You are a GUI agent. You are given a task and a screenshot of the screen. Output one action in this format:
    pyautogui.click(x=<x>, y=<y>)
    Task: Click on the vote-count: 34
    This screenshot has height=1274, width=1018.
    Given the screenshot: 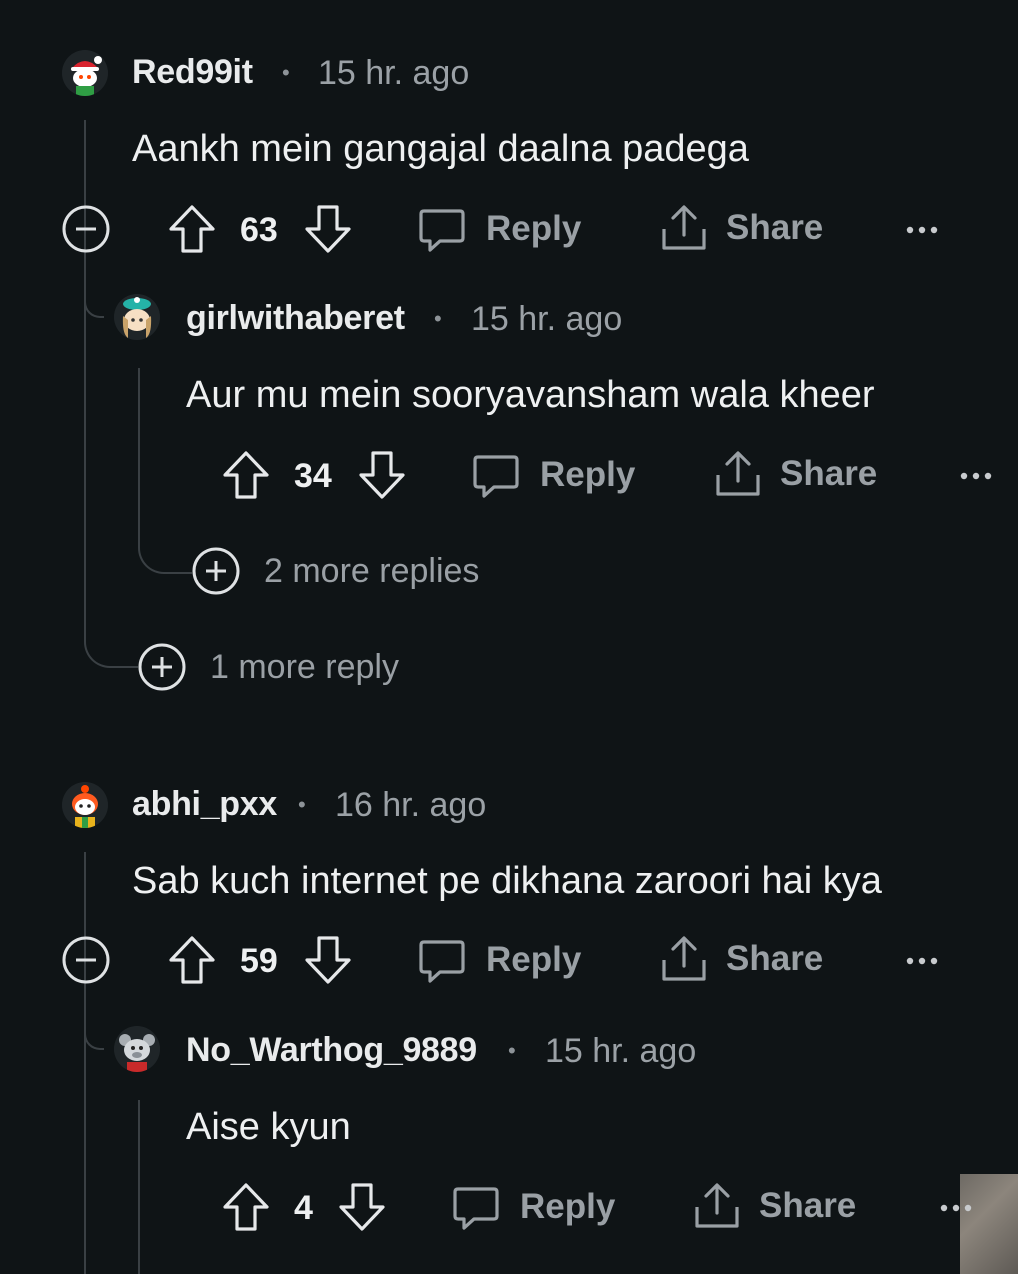 What is the action you would take?
    pyautogui.click(x=313, y=476)
    